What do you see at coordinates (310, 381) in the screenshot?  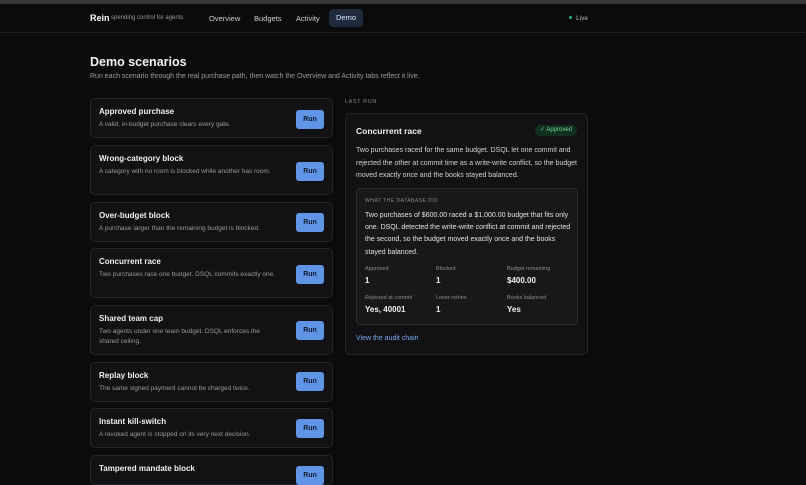 I see `run-replay-block-button: Run` at bounding box center [310, 381].